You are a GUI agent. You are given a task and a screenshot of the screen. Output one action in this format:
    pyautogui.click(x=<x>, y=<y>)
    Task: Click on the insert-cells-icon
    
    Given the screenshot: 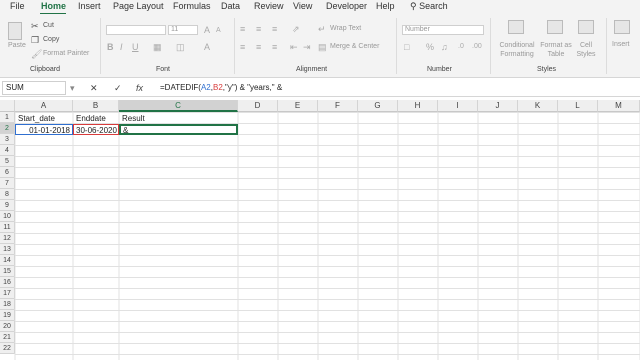 What is the action you would take?
    pyautogui.click(x=622, y=27)
    